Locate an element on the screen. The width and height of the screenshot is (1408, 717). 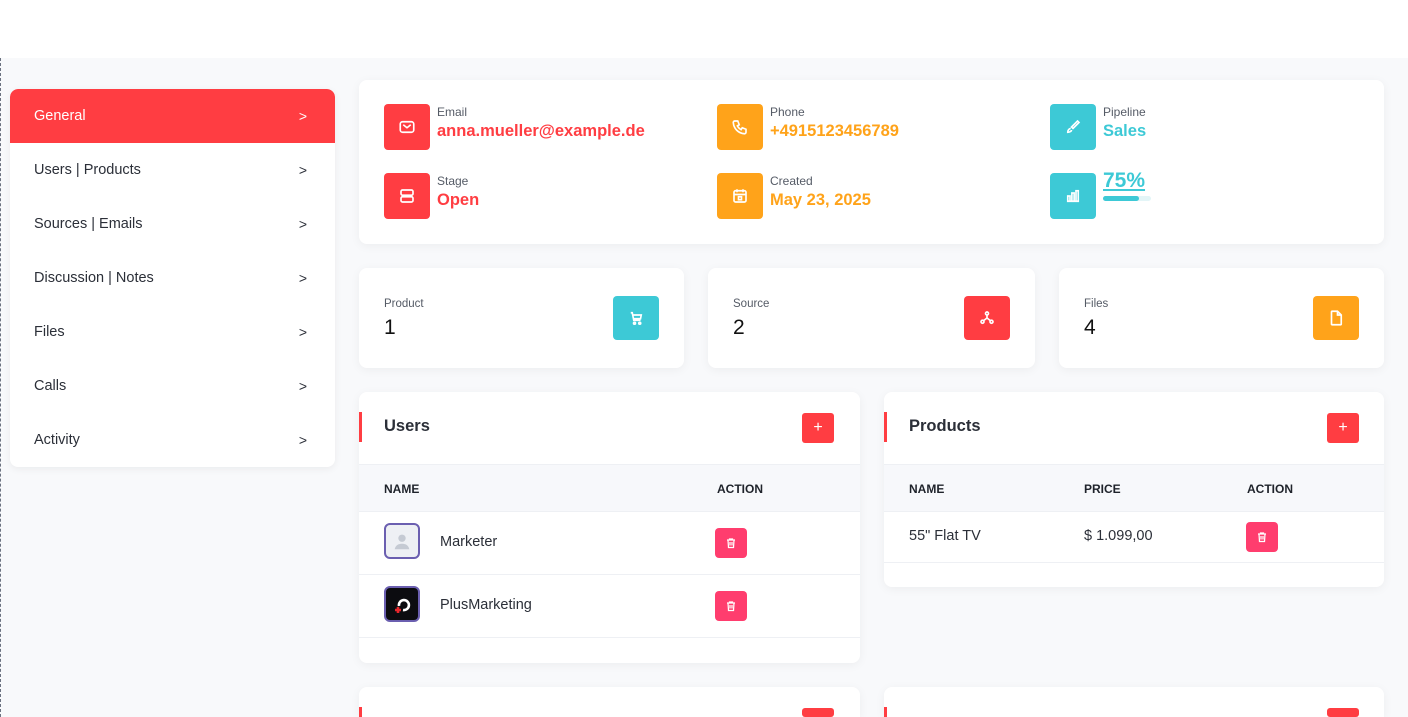
sidebar-item-label: Calls is located at coordinates (50, 386).